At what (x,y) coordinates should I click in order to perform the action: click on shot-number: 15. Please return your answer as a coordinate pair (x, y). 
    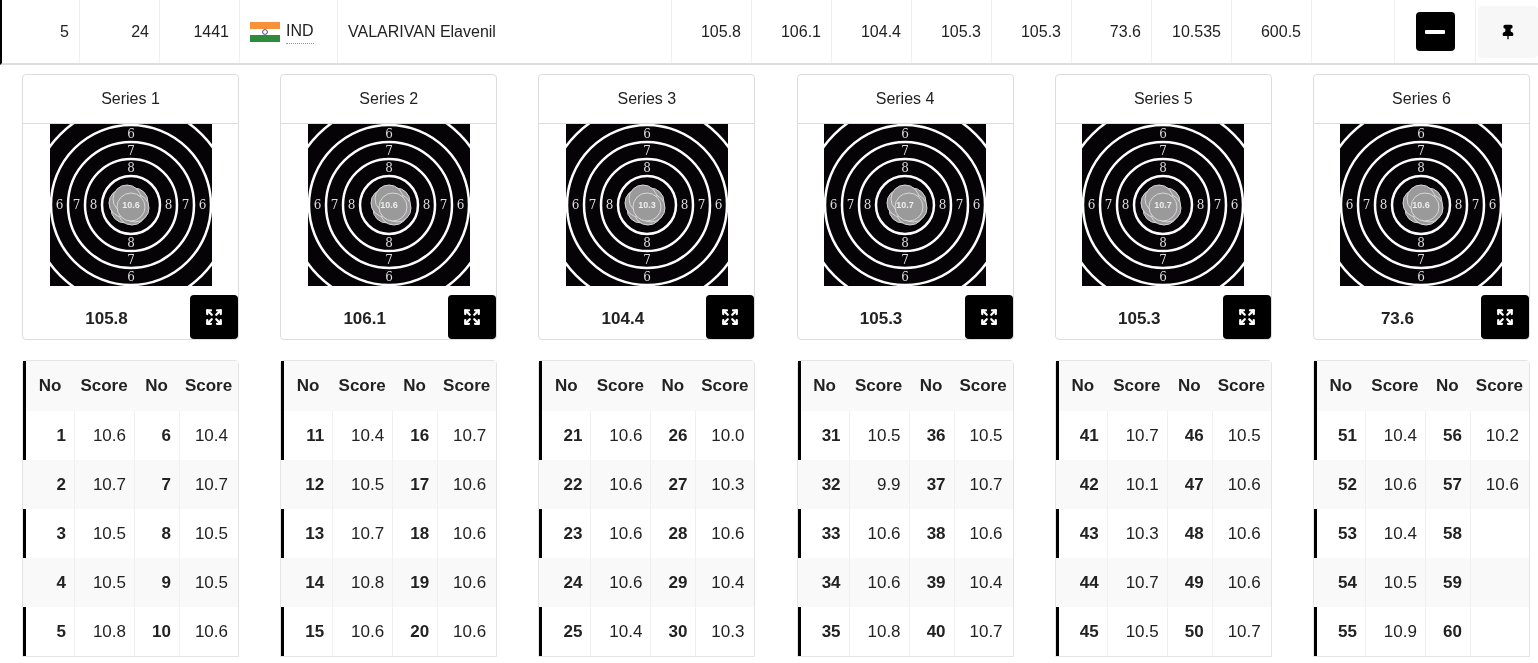
    Looking at the image, I should click on (315, 631).